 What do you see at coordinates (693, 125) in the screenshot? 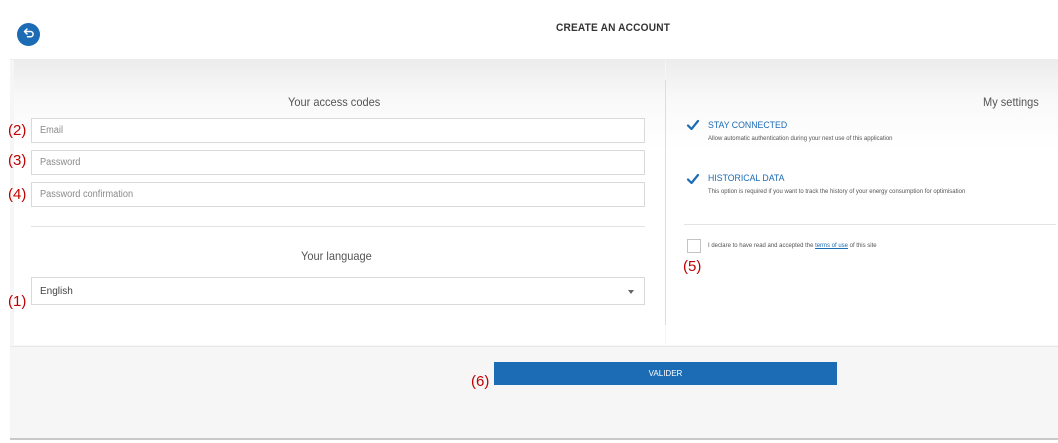
I see `stay-connected-checkbox` at bounding box center [693, 125].